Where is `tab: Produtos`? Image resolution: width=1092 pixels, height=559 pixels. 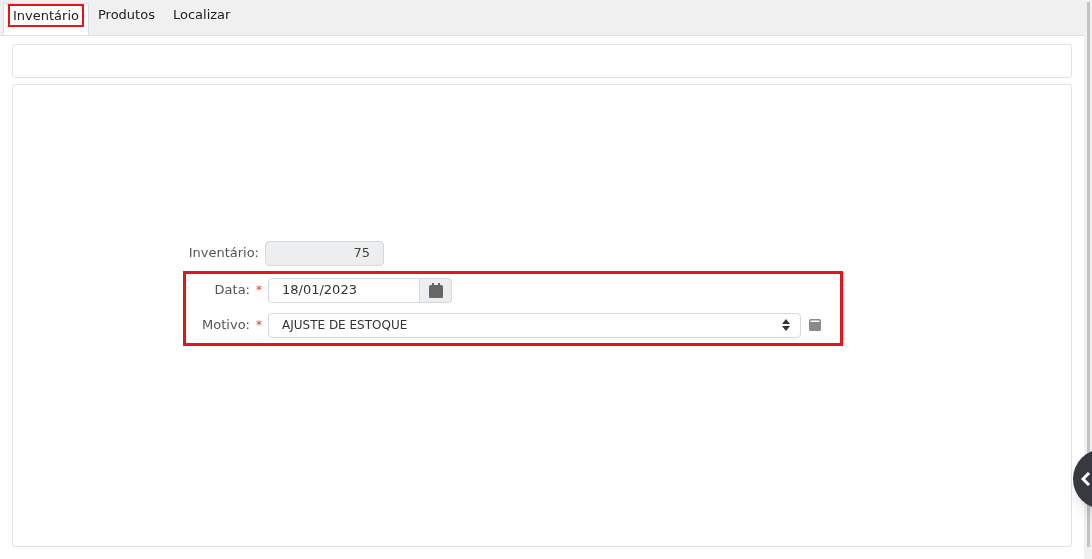 tab: Produtos is located at coordinates (126, 19).